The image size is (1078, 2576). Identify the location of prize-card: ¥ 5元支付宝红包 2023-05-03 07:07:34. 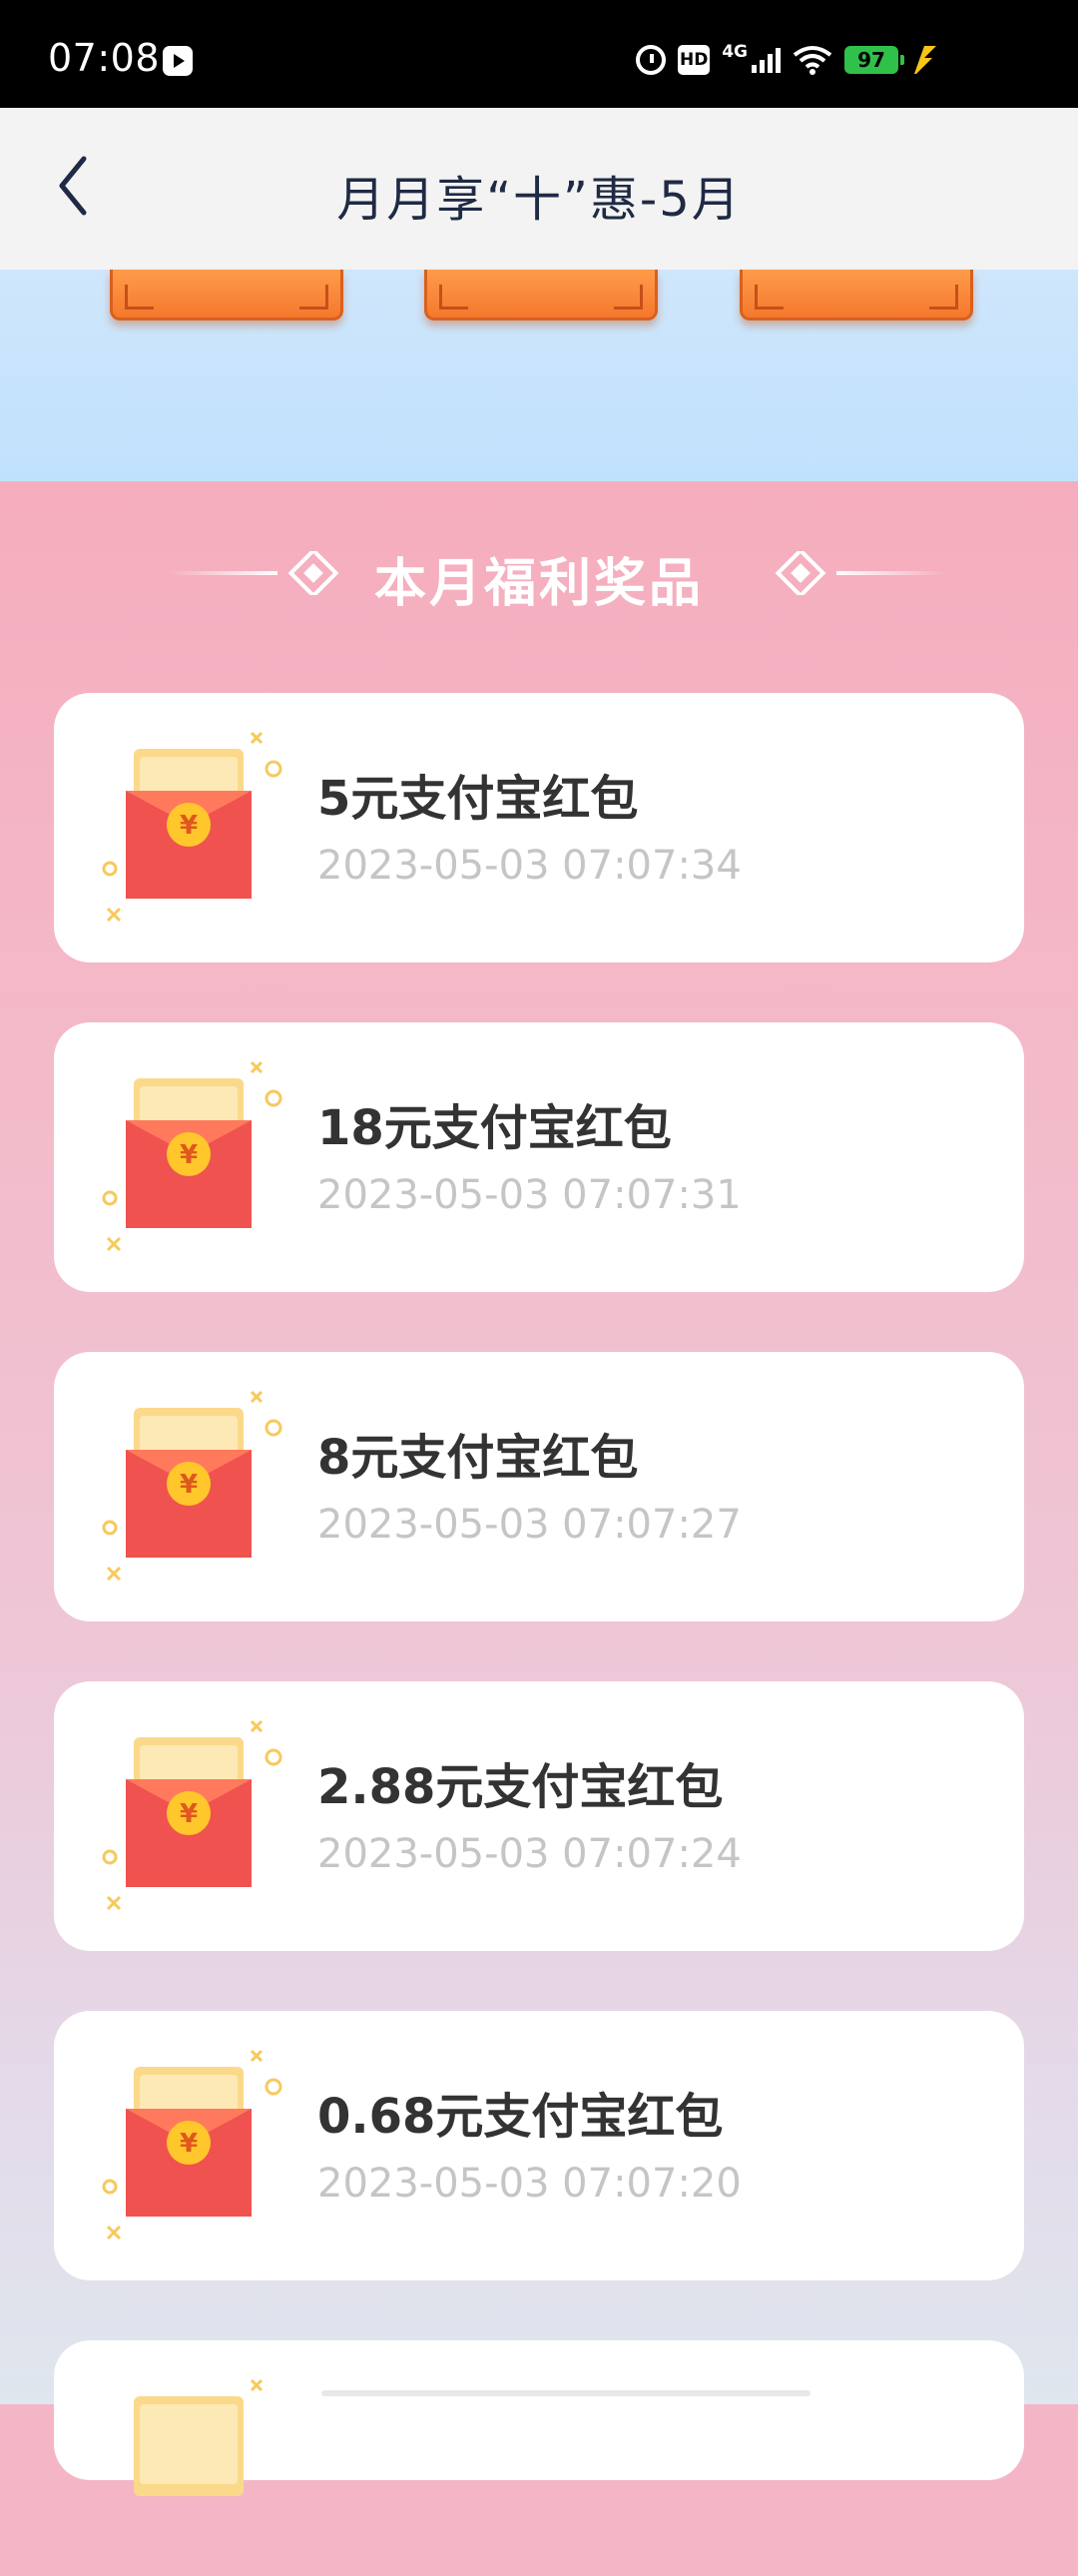
(539, 828).